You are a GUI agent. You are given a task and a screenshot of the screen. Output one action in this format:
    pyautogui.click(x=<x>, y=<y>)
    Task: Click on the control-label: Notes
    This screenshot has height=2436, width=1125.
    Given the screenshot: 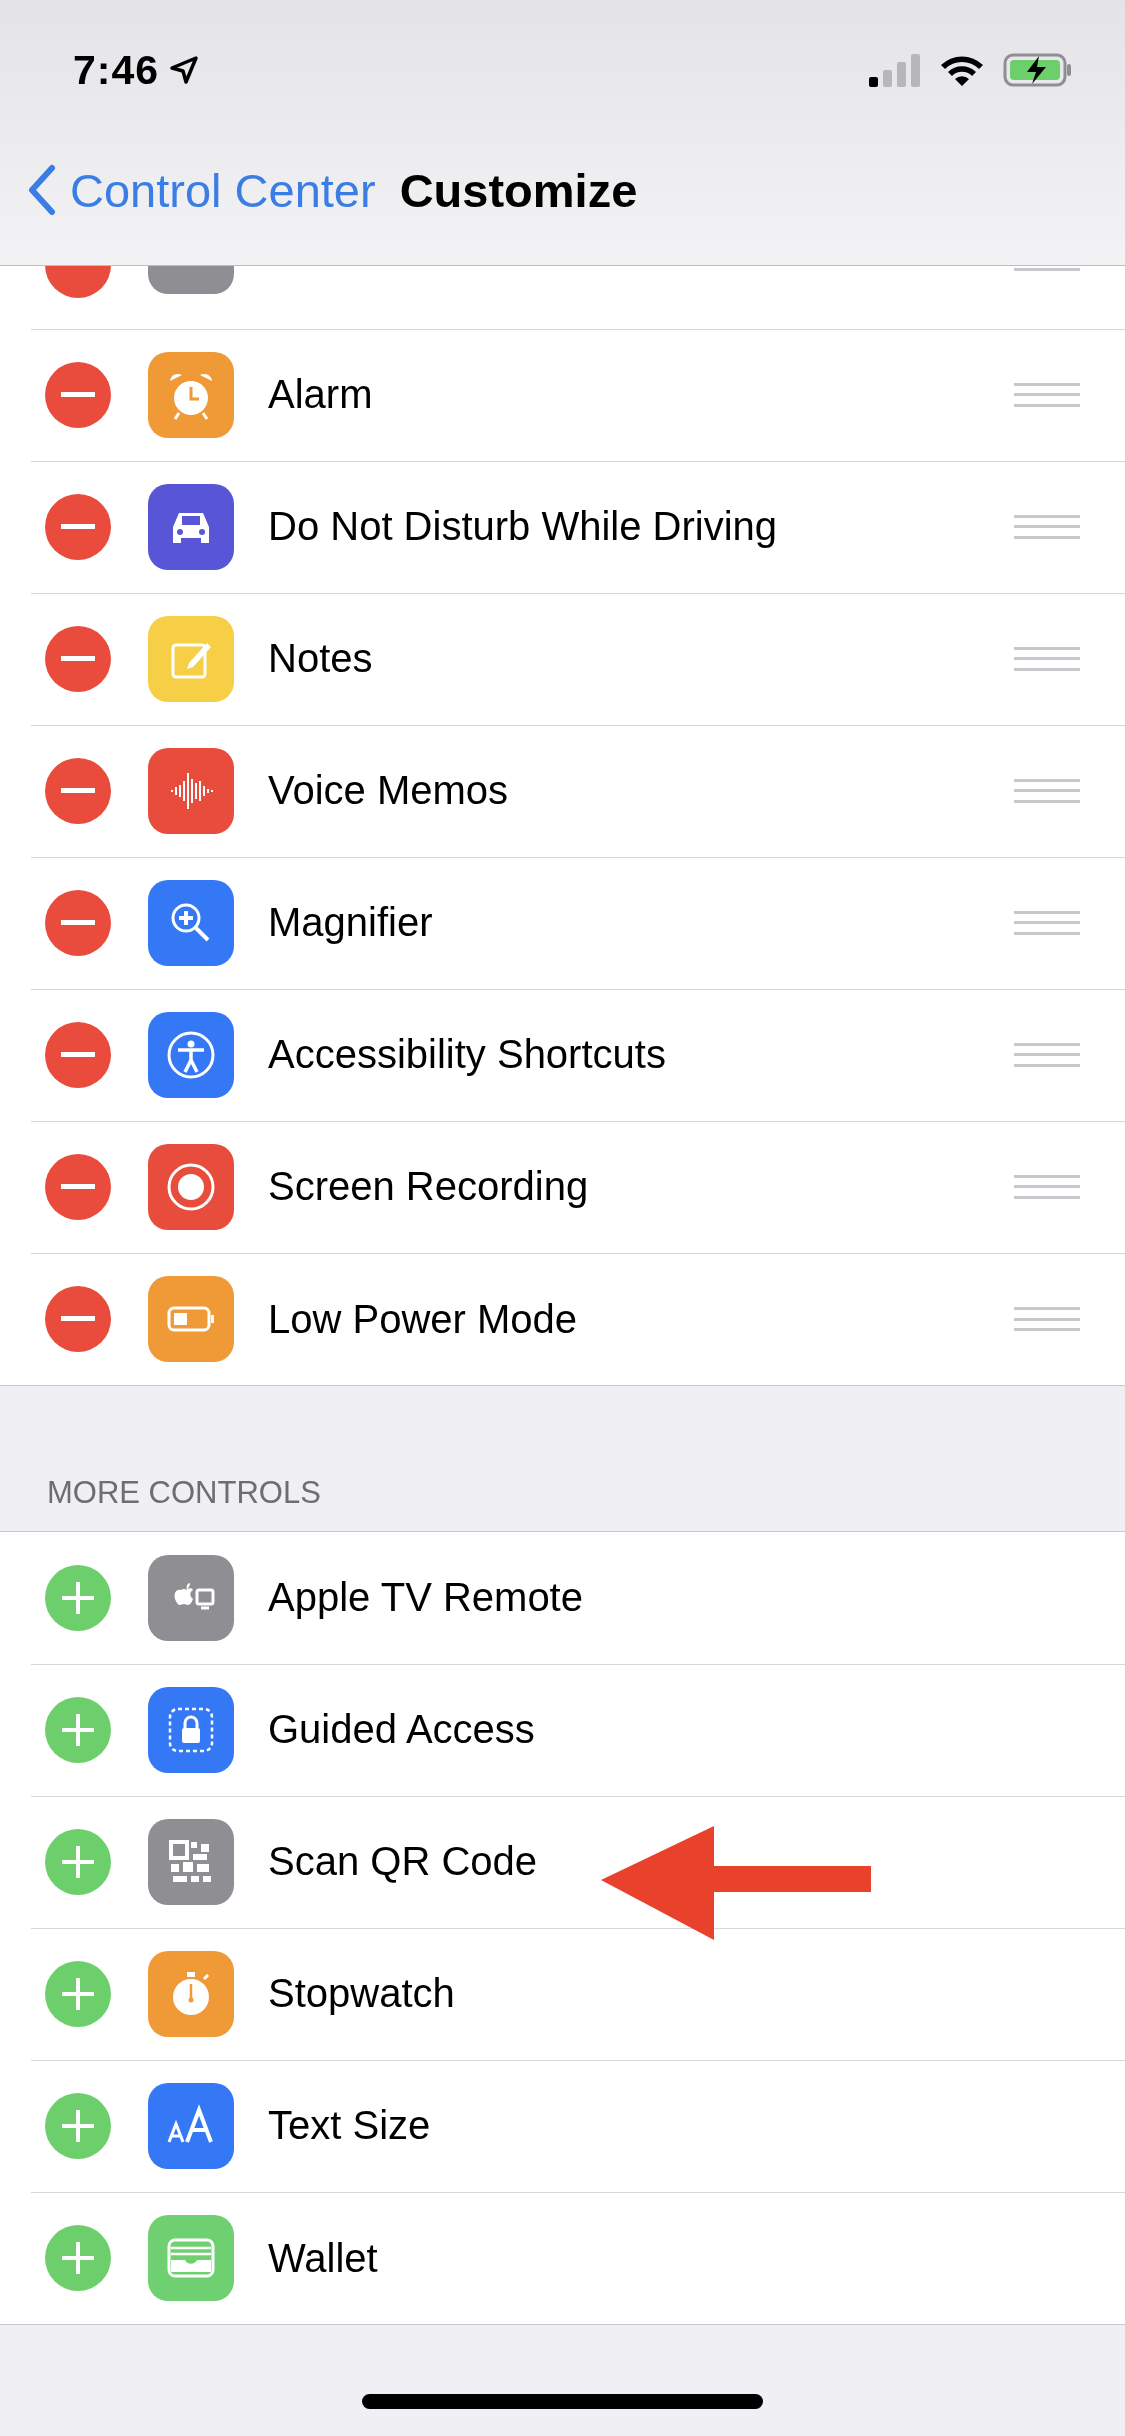 What is the action you would take?
    pyautogui.click(x=321, y=658)
    